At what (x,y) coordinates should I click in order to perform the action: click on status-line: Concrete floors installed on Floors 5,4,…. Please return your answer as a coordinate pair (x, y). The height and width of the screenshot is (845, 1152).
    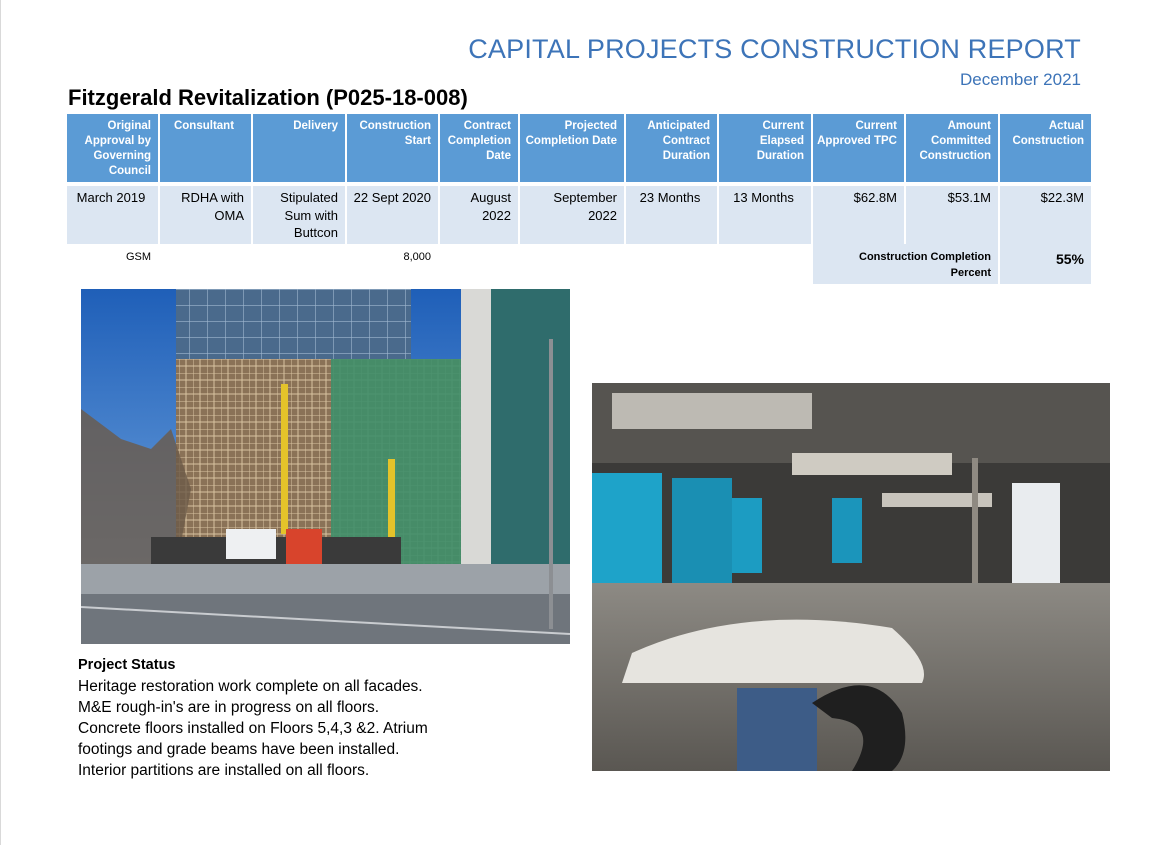
    Looking at the image, I should click on (253, 728).